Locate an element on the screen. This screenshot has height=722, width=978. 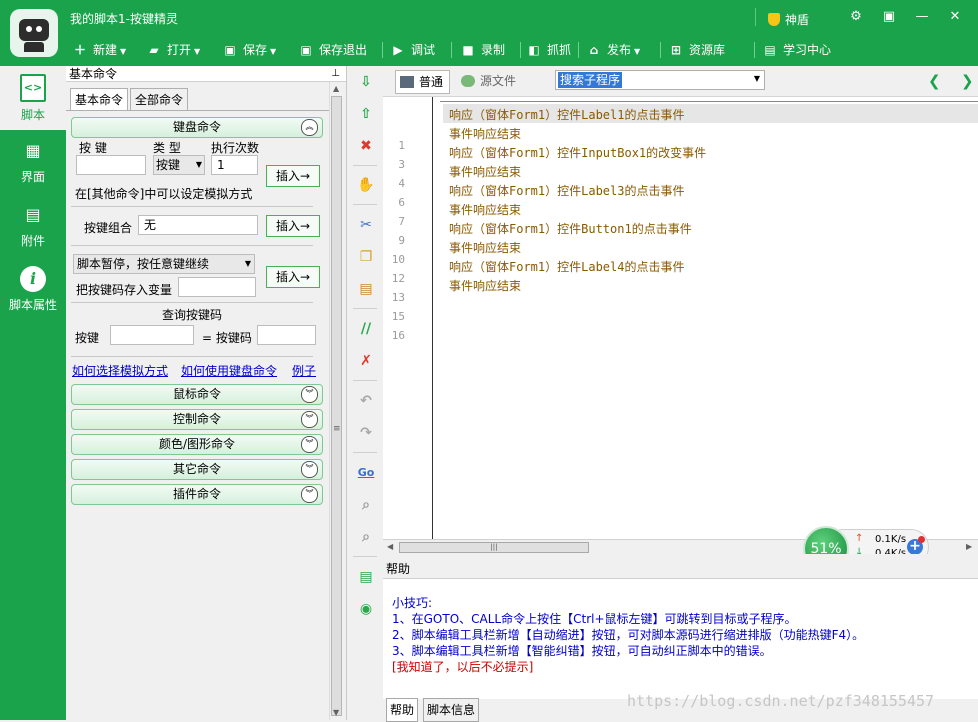
count-input: 1 is located at coordinates (234, 165).